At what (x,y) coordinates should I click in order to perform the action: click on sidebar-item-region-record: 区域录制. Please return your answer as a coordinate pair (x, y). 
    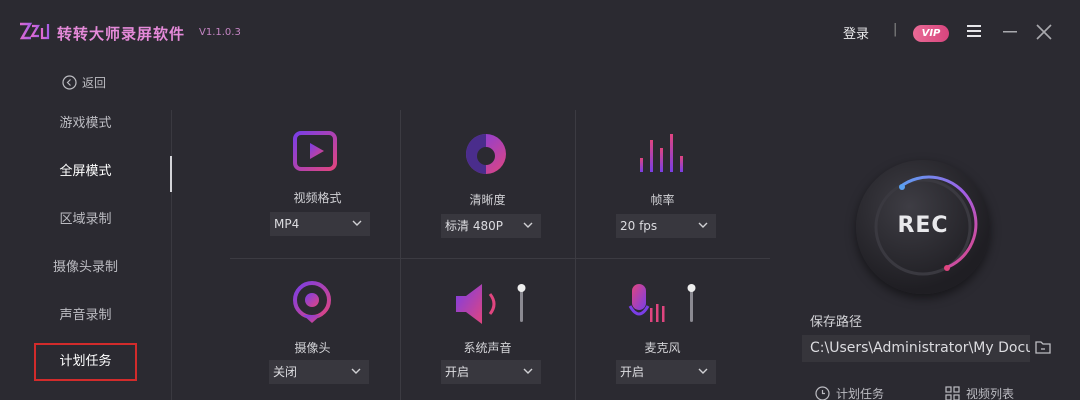
    Looking at the image, I should click on (85, 220).